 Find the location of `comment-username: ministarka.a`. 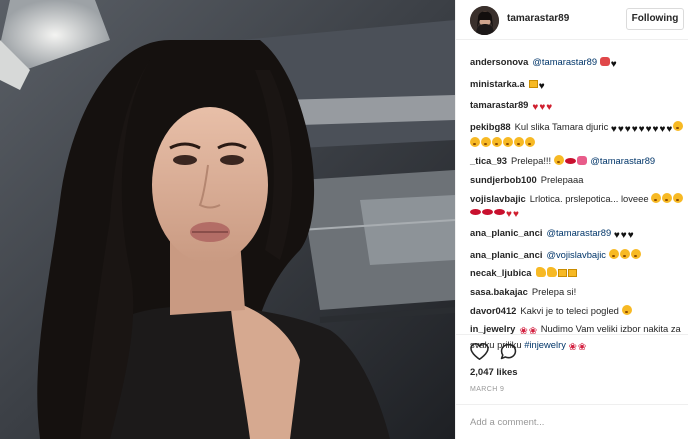

comment-username: ministarka.a is located at coordinates (497, 83).